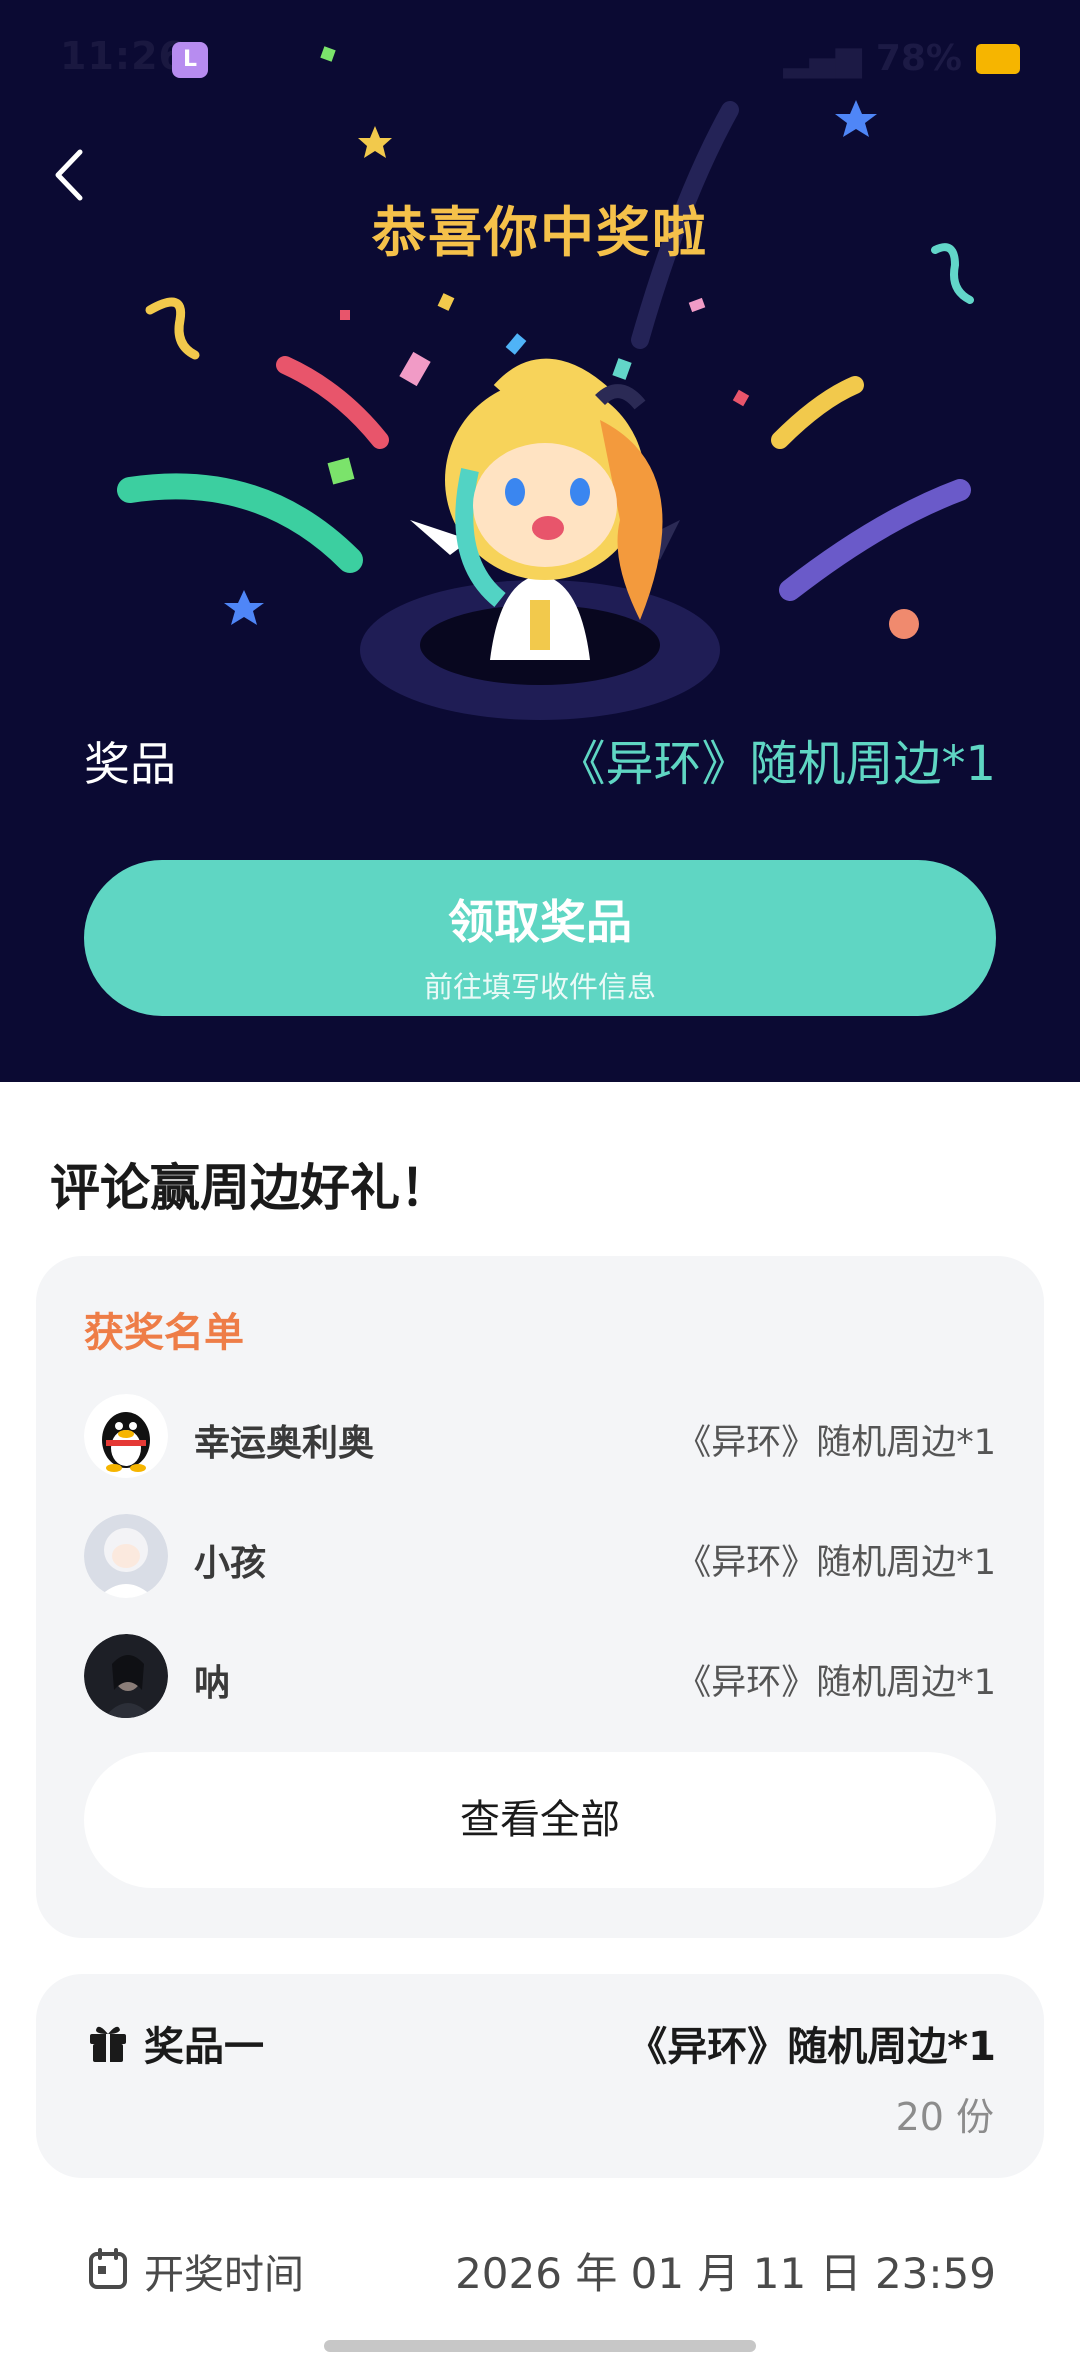 Image resolution: width=1080 pixels, height=2376 pixels. Describe the element at coordinates (126, 1676) in the screenshot. I see `dark-portrait-avatar` at that location.